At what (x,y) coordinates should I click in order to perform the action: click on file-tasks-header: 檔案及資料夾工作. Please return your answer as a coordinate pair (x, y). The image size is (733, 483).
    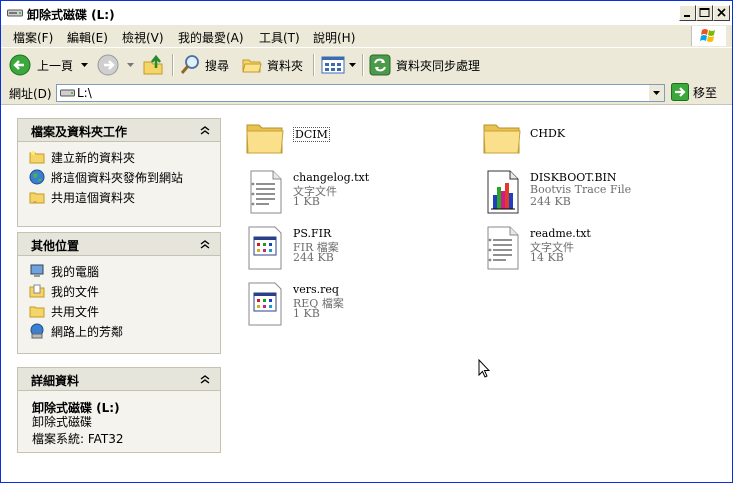
    Looking at the image, I should click on (119, 130).